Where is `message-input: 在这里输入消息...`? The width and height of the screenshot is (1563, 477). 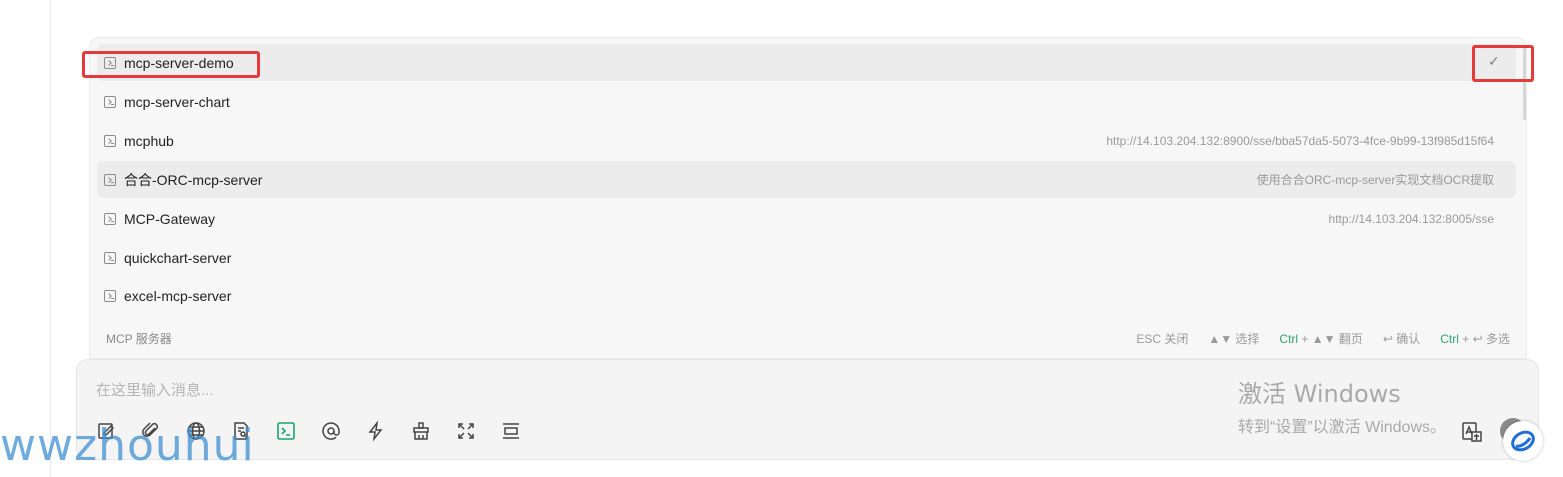 message-input: 在这里输入消息... is located at coordinates (155, 389).